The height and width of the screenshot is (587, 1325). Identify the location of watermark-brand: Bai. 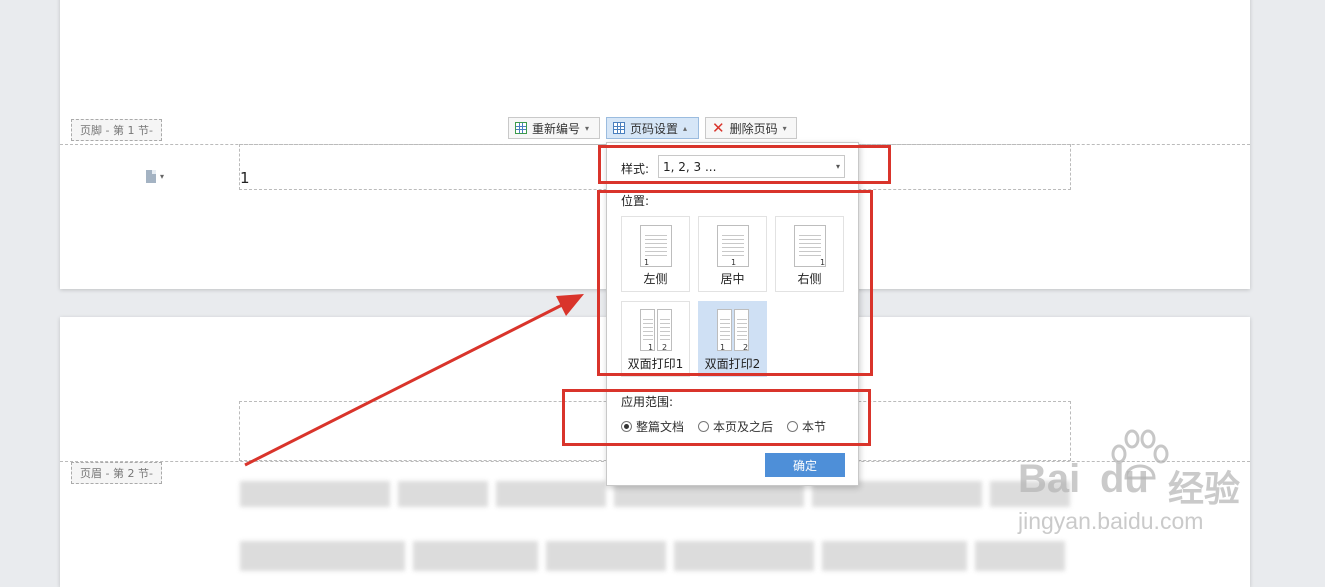
(1049, 479).